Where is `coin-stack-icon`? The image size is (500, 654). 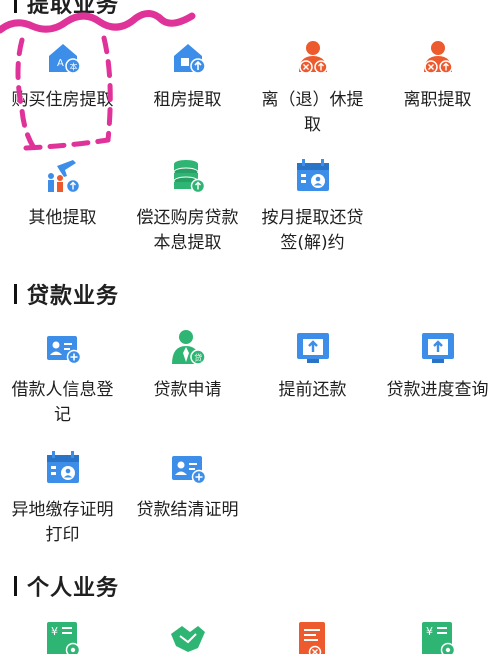 coin-stack-icon is located at coordinates (189, 177).